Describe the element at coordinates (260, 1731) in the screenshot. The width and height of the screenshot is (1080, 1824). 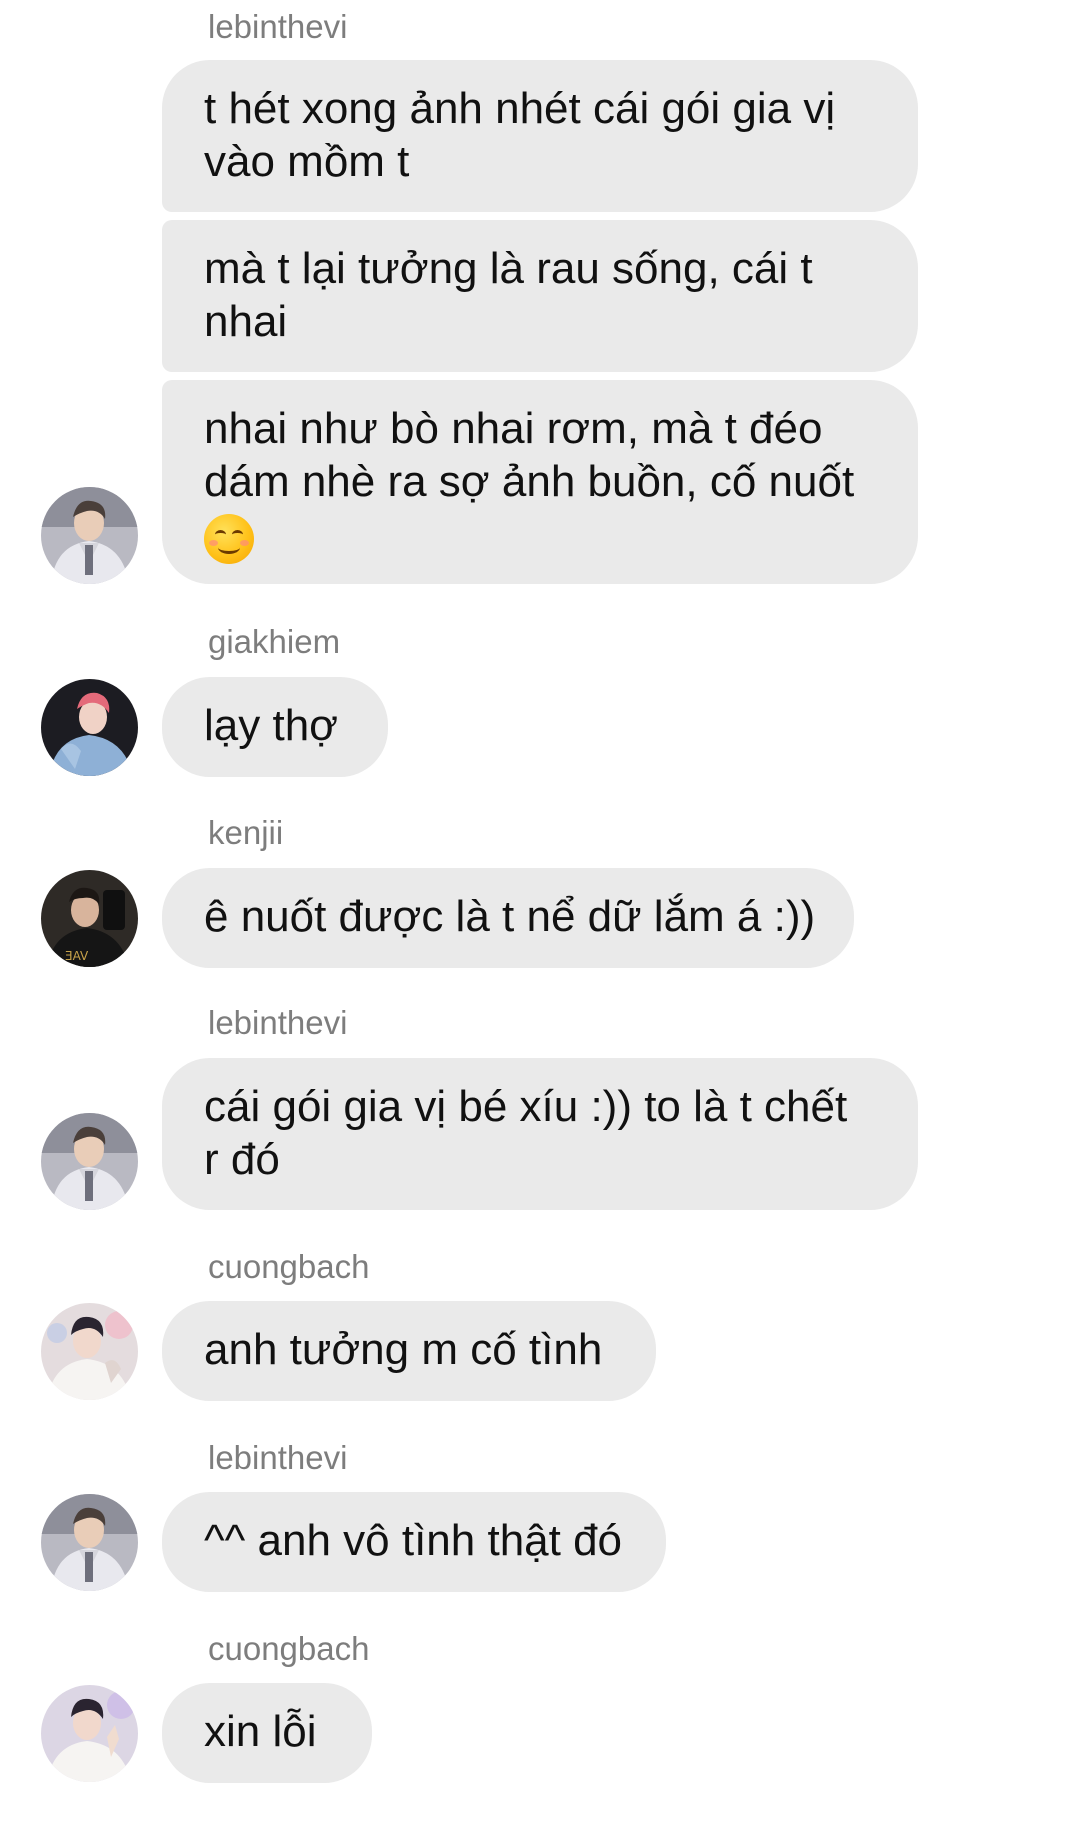
I see `message-text: xin lỗi` at that location.